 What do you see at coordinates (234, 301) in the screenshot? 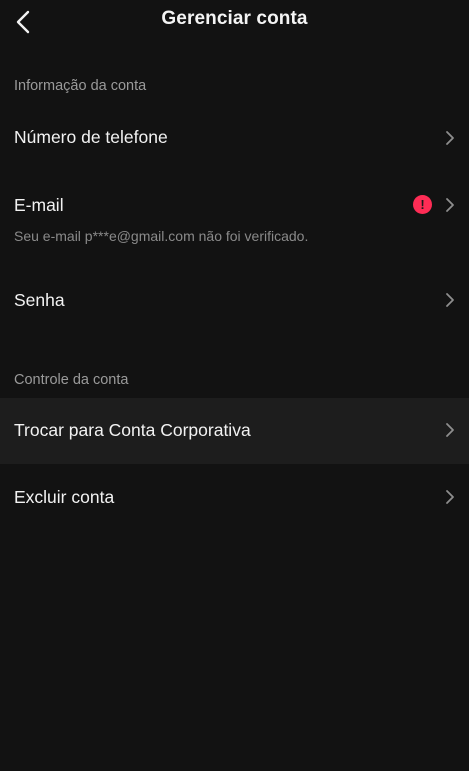
I see `row-password: Senha` at bounding box center [234, 301].